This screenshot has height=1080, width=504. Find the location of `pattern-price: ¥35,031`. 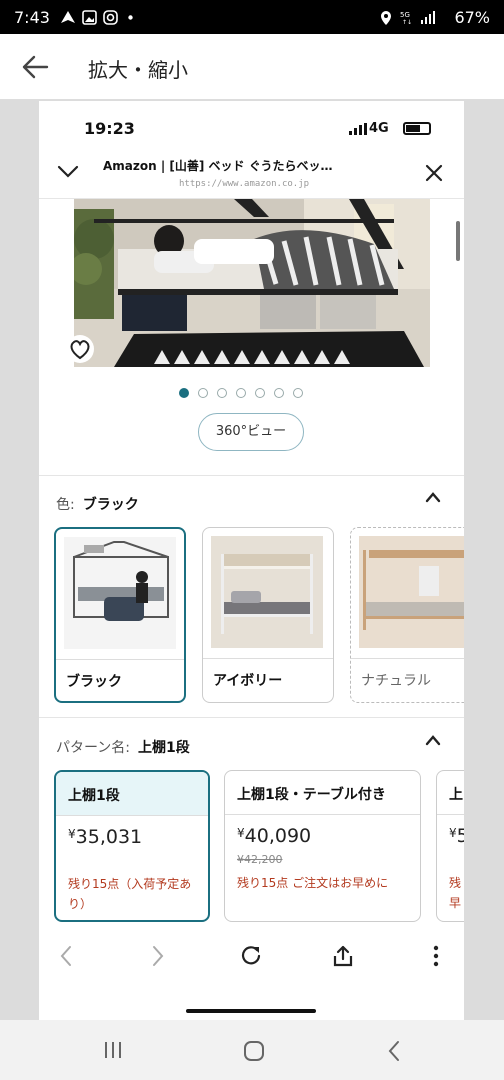

pattern-price: ¥35,031 is located at coordinates (105, 837).